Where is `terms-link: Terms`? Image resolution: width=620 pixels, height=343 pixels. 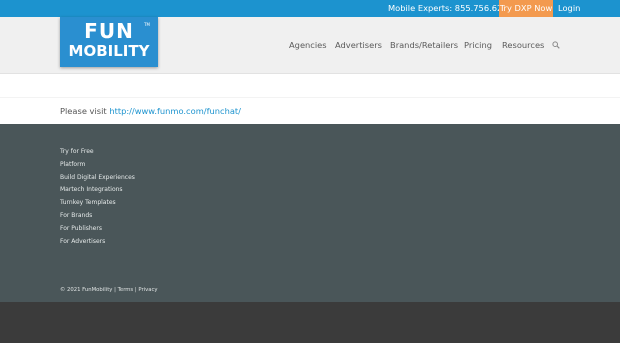 terms-link: Terms is located at coordinates (126, 290).